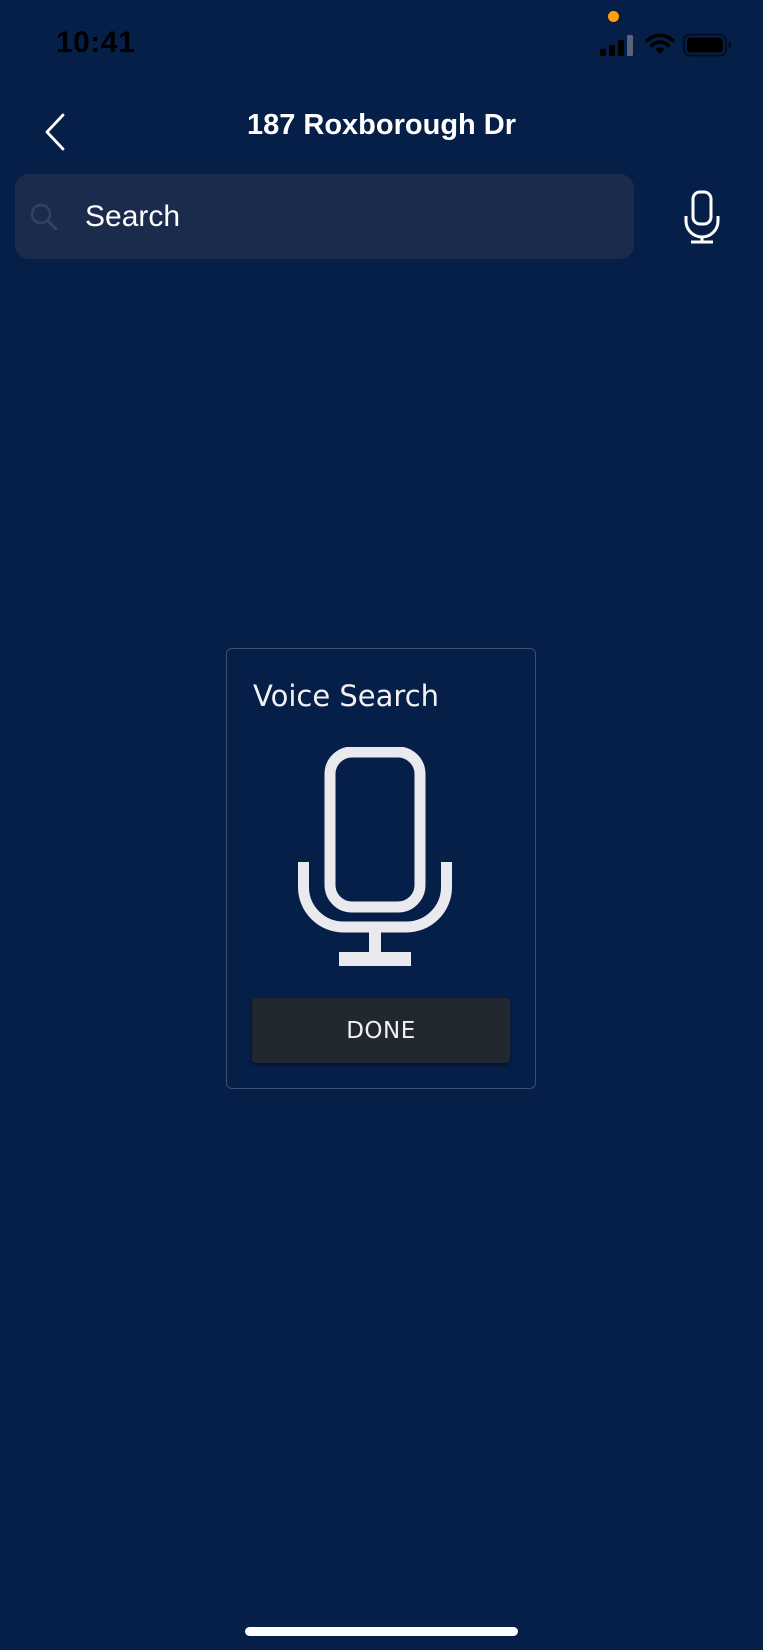 The height and width of the screenshot is (1650, 763). What do you see at coordinates (660, 43) in the screenshot?
I see `wifi-icon` at bounding box center [660, 43].